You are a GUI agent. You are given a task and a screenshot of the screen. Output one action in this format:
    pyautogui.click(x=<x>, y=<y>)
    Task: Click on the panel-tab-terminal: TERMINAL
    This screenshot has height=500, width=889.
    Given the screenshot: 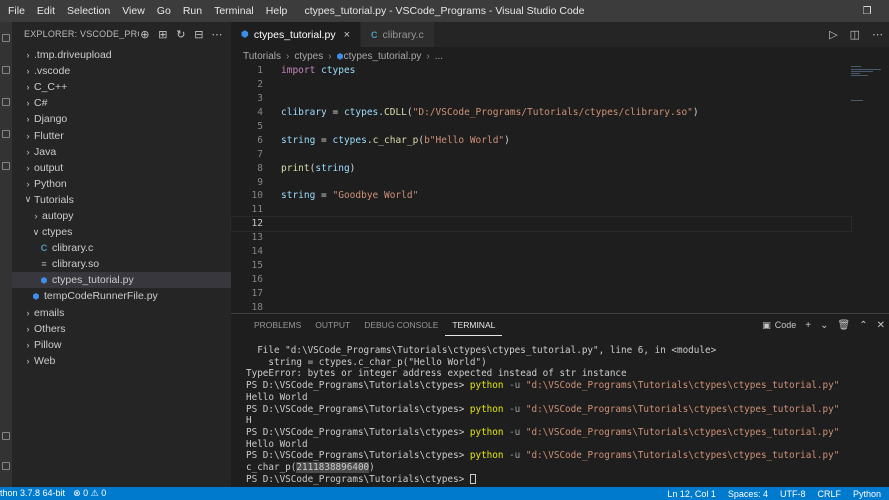 What is the action you would take?
    pyautogui.click(x=474, y=325)
    